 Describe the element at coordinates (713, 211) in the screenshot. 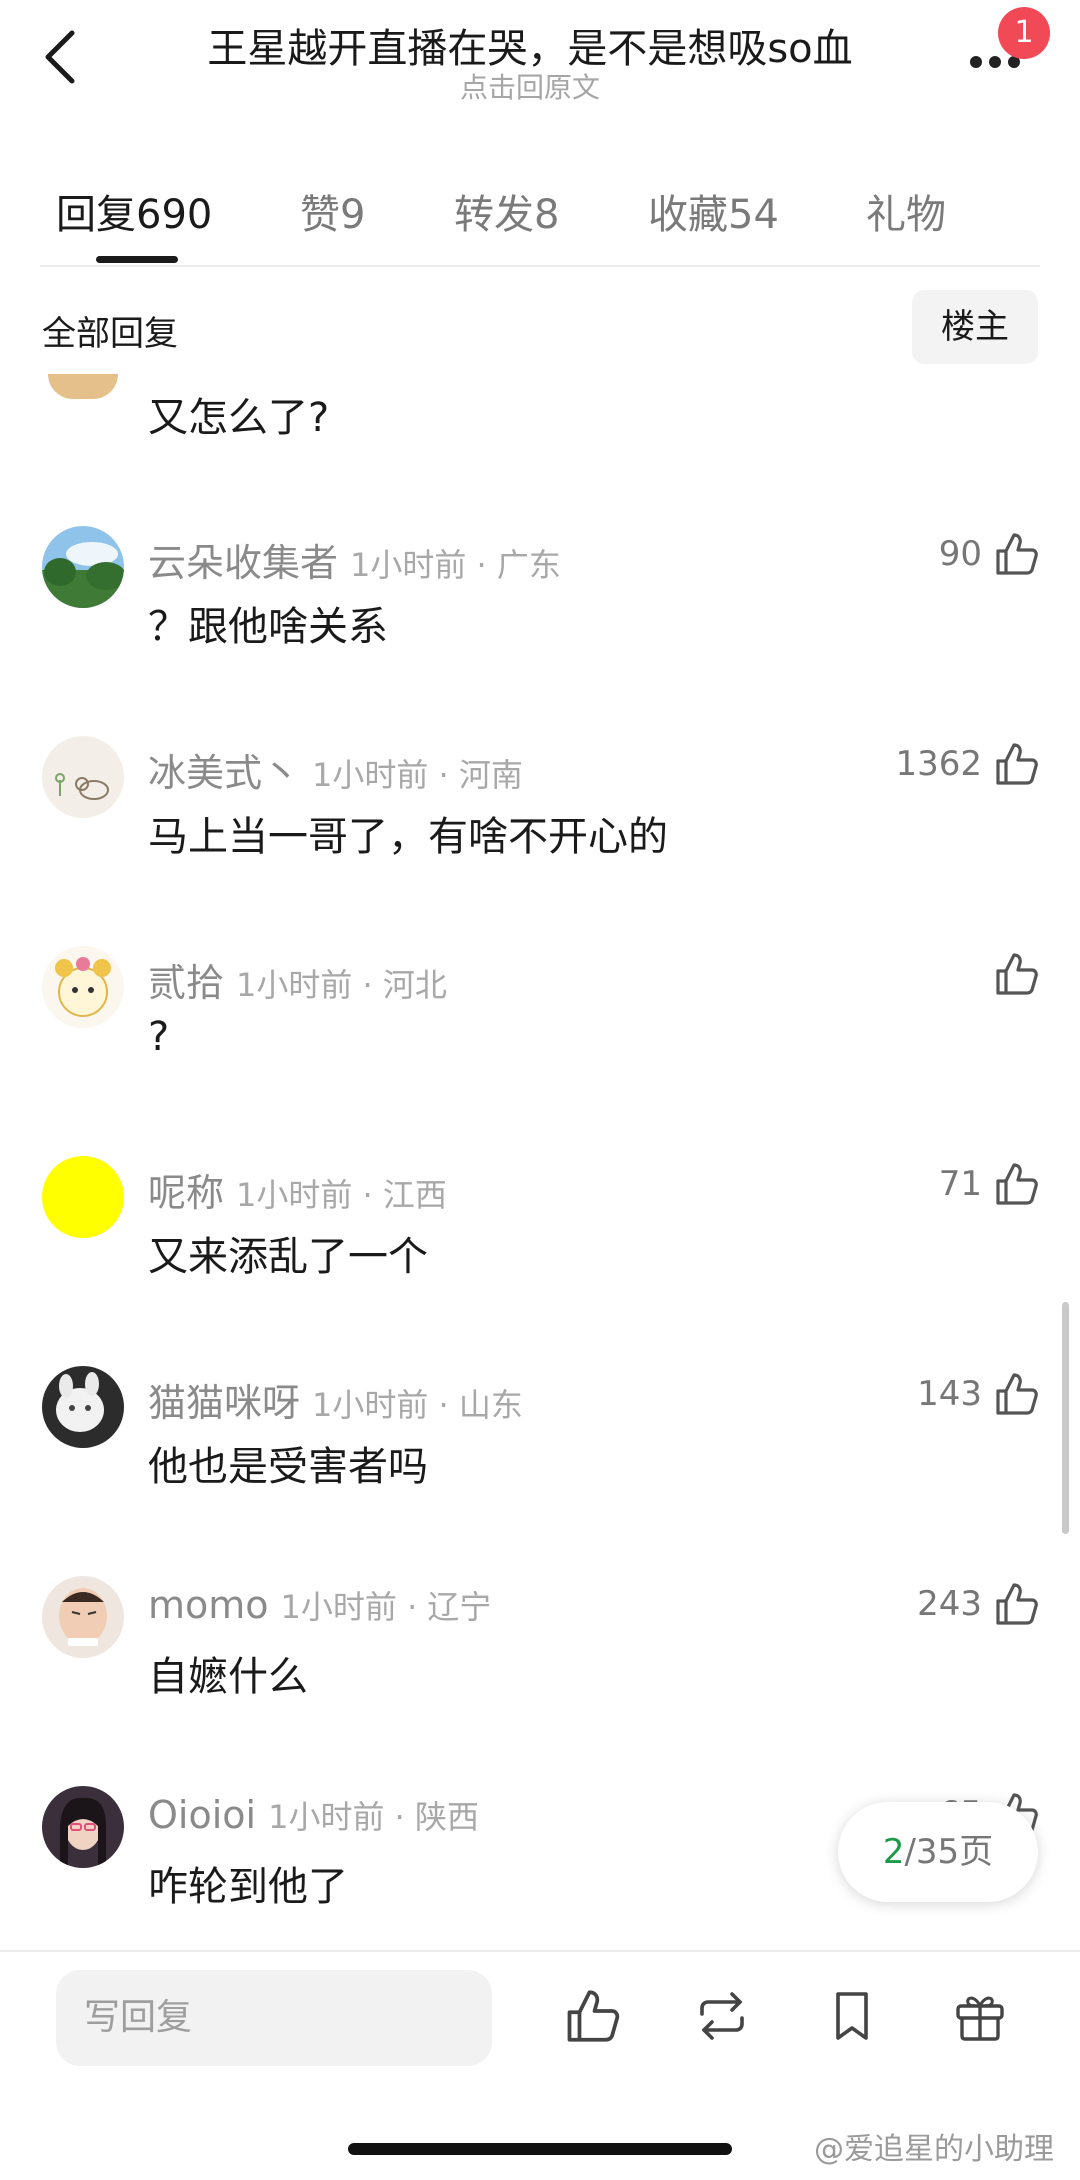

I see `tab-favorites: 收藏54` at that location.